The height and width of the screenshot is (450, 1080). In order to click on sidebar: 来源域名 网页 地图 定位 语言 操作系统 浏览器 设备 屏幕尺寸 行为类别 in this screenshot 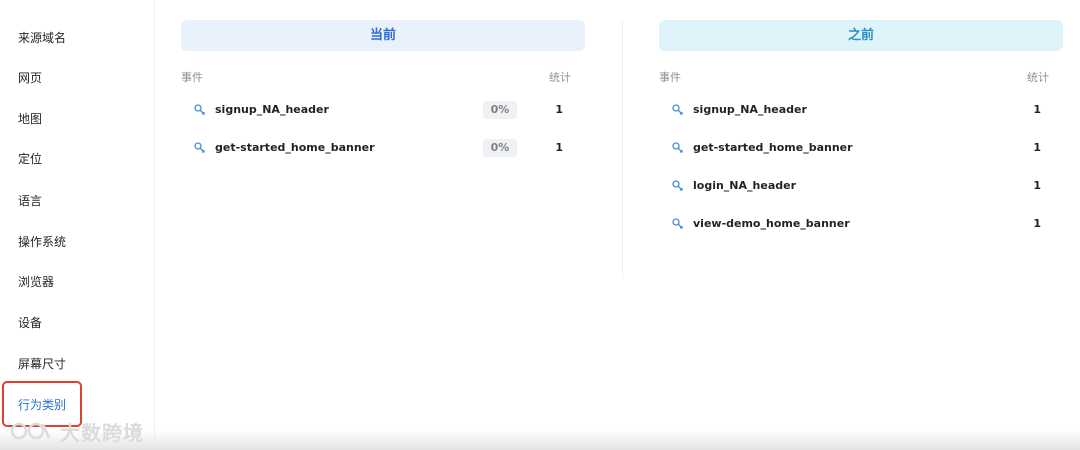, I will do `click(77, 225)`.